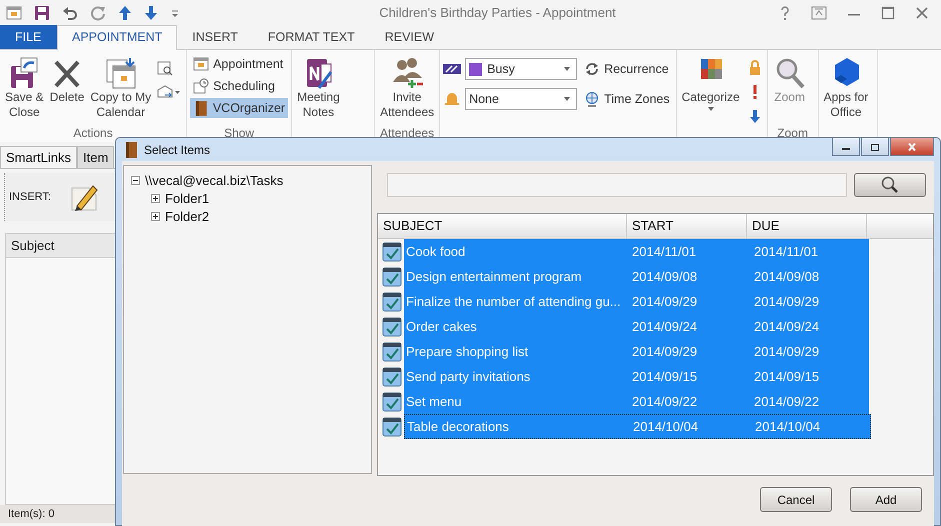  I want to click on tree-item: Folder2, so click(187, 216).